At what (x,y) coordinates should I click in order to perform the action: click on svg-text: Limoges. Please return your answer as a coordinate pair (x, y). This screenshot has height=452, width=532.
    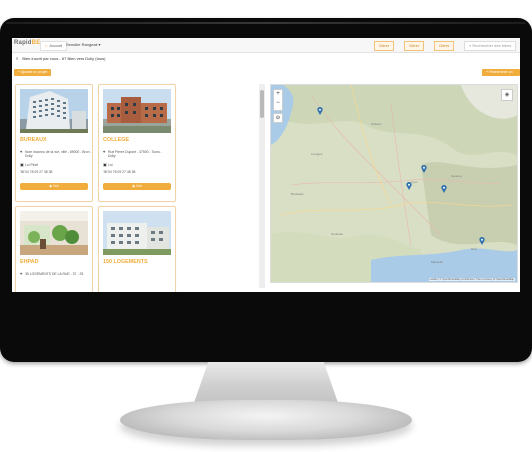
    Looking at the image, I should click on (317, 154).